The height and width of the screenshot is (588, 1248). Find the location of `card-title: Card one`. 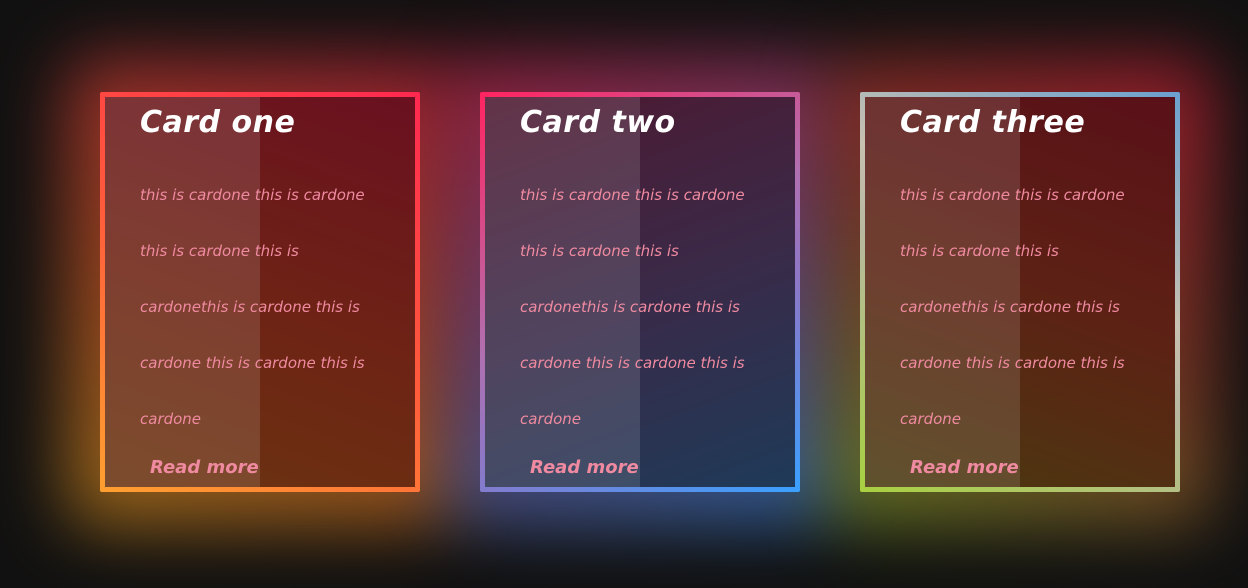

card-title: Card one is located at coordinates (218, 122).